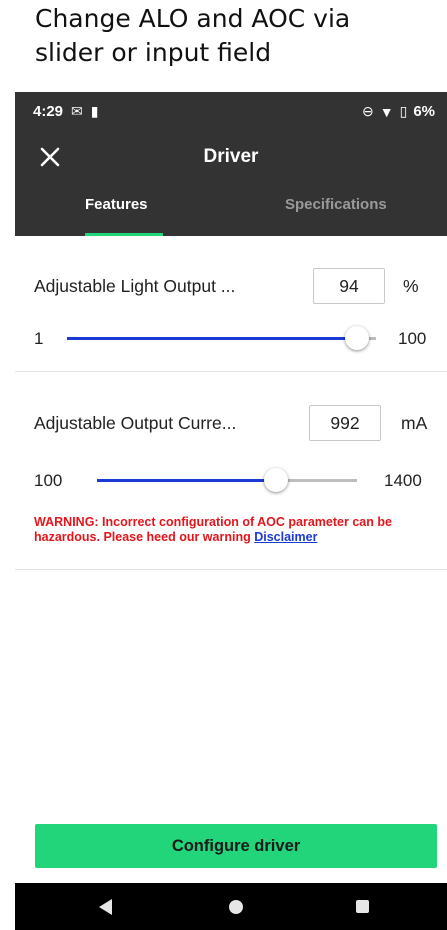 The width and height of the screenshot is (447, 930). I want to click on aoc-input: 992, so click(345, 423).